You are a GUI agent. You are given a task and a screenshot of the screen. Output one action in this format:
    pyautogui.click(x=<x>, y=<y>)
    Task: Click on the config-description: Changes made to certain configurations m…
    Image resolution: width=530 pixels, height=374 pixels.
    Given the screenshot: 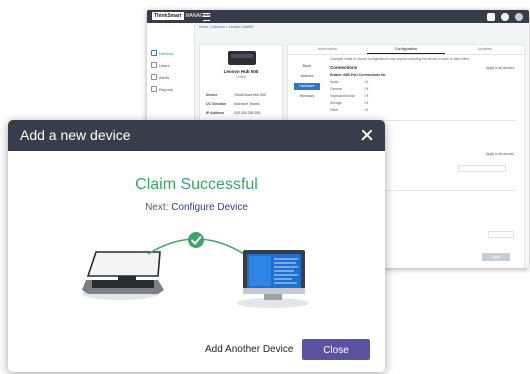 What is the action you would take?
    pyautogui.click(x=400, y=59)
    